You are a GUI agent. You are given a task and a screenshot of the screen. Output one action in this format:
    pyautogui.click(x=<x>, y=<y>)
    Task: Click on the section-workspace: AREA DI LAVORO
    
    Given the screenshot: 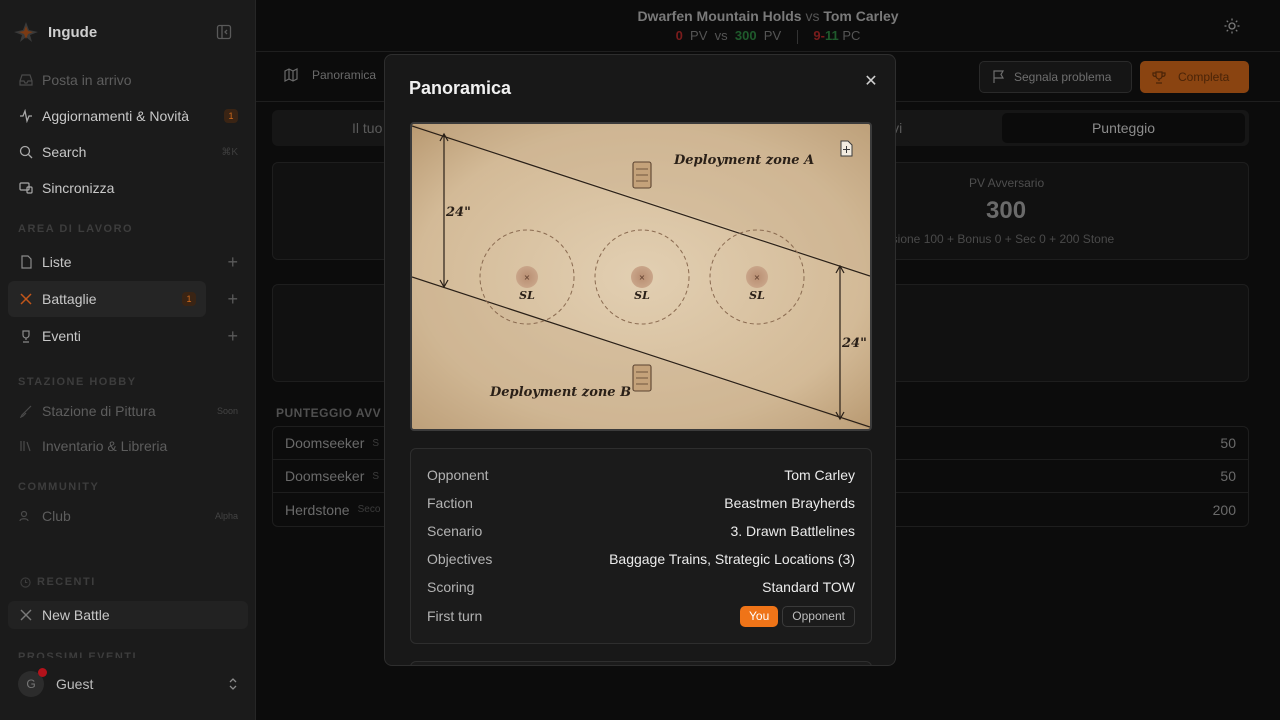 What is the action you would take?
    pyautogui.click(x=76, y=229)
    